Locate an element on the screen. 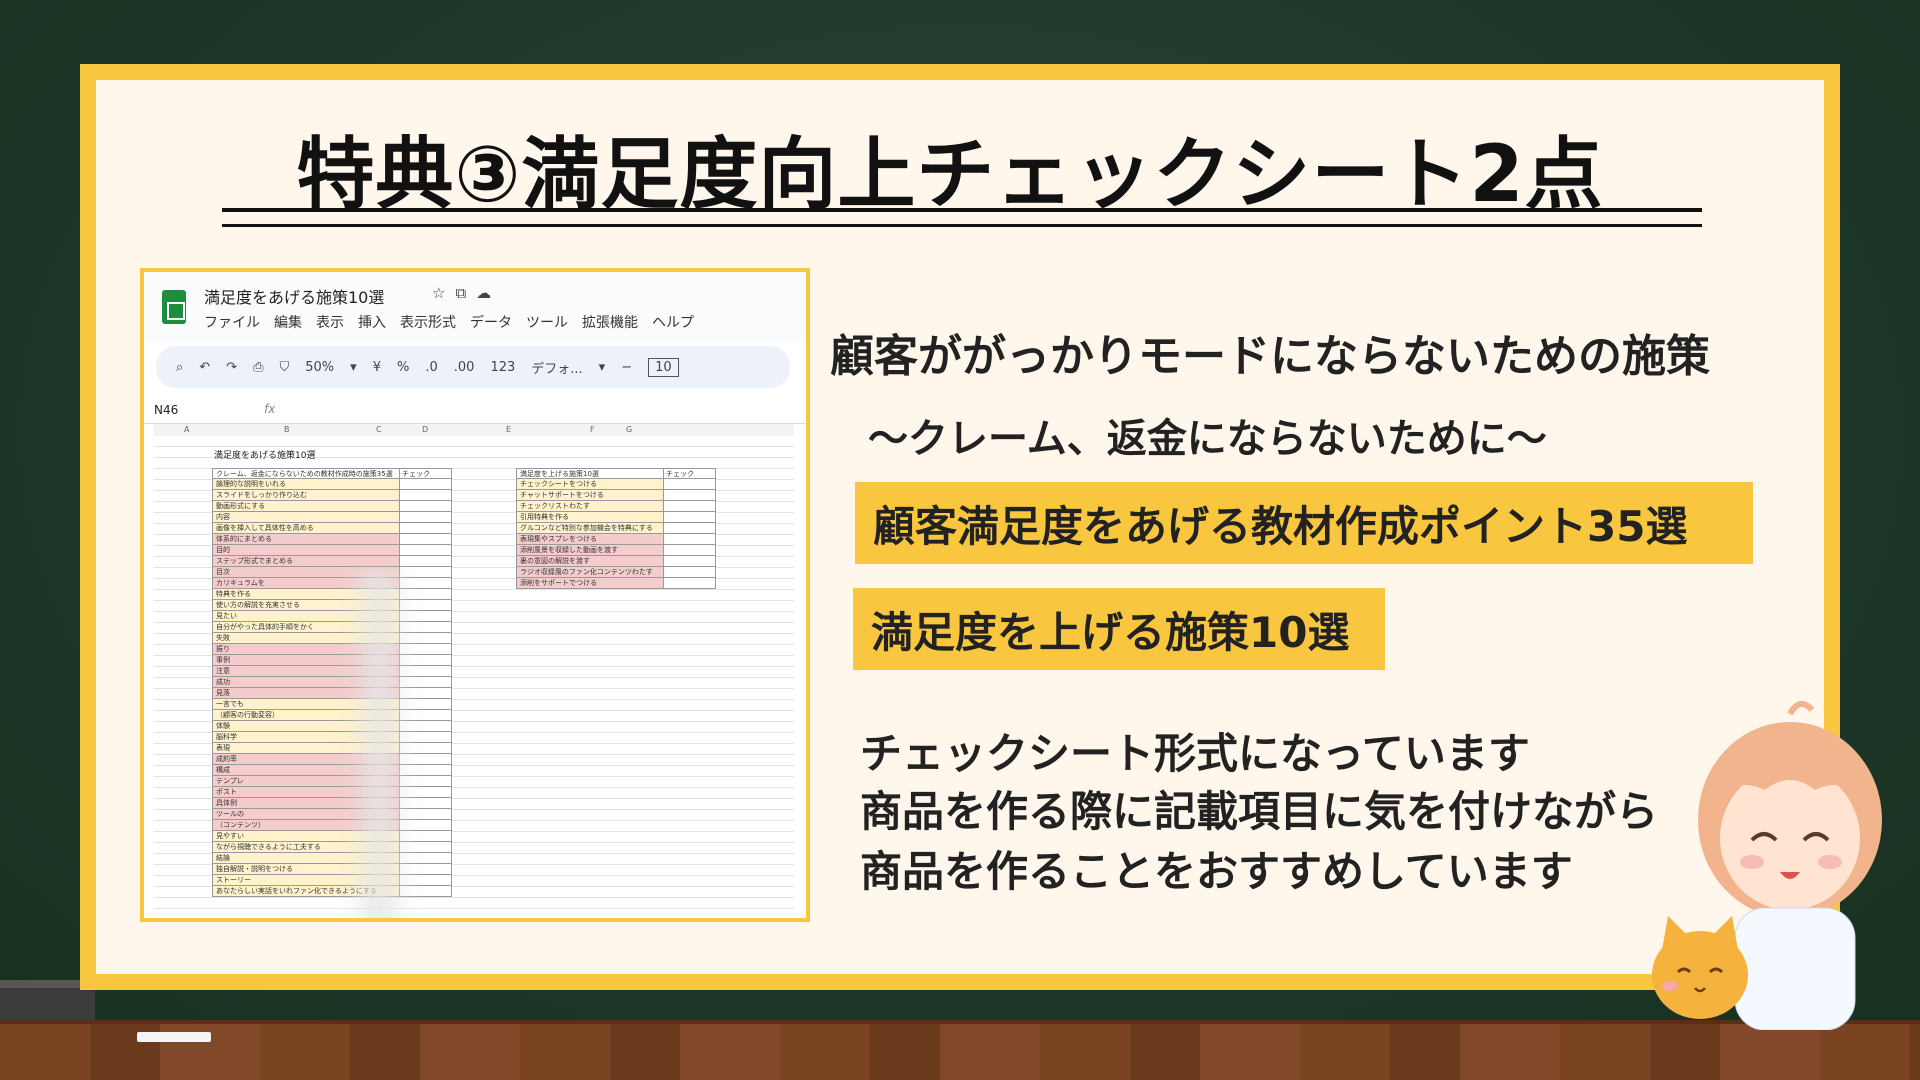  title-underline-thin is located at coordinates (962, 225).